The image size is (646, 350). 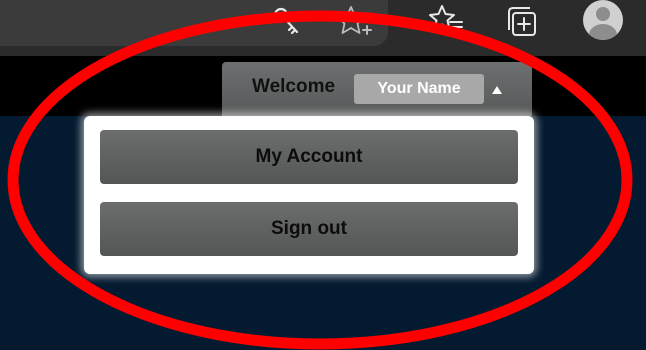 What do you see at coordinates (497, 90) in the screenshot?
I see `caret-up-icon` at bounding box center [497, 90].